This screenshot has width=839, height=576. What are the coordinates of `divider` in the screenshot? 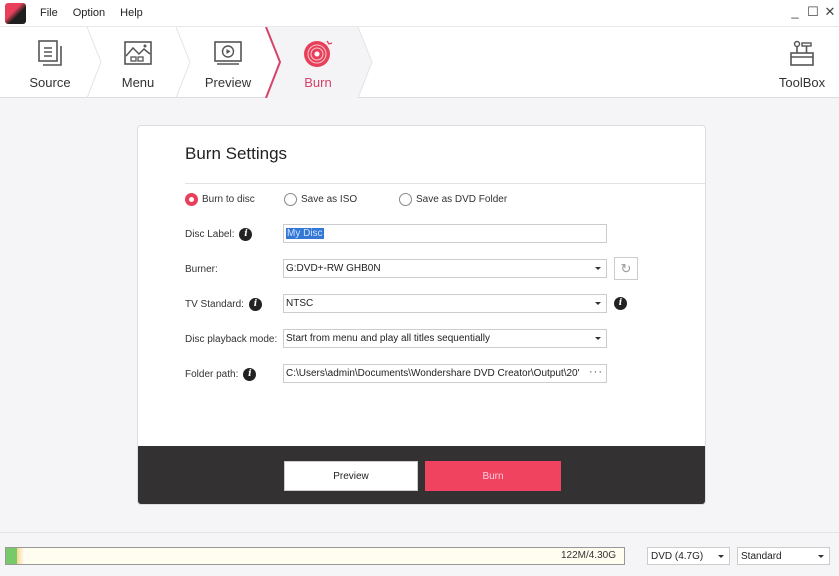 It's located at (445, 183).